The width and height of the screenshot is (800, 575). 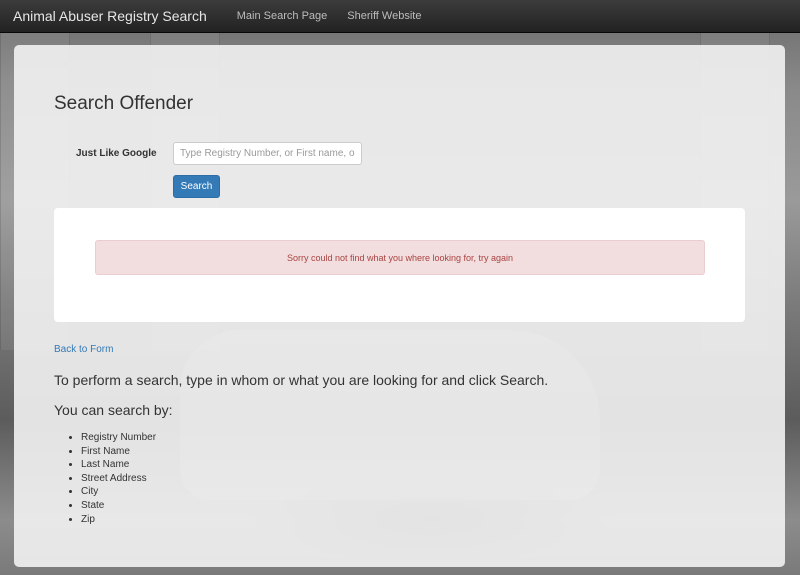 I want to click on search-label: Just Like Google, so click(x=116, y=153).